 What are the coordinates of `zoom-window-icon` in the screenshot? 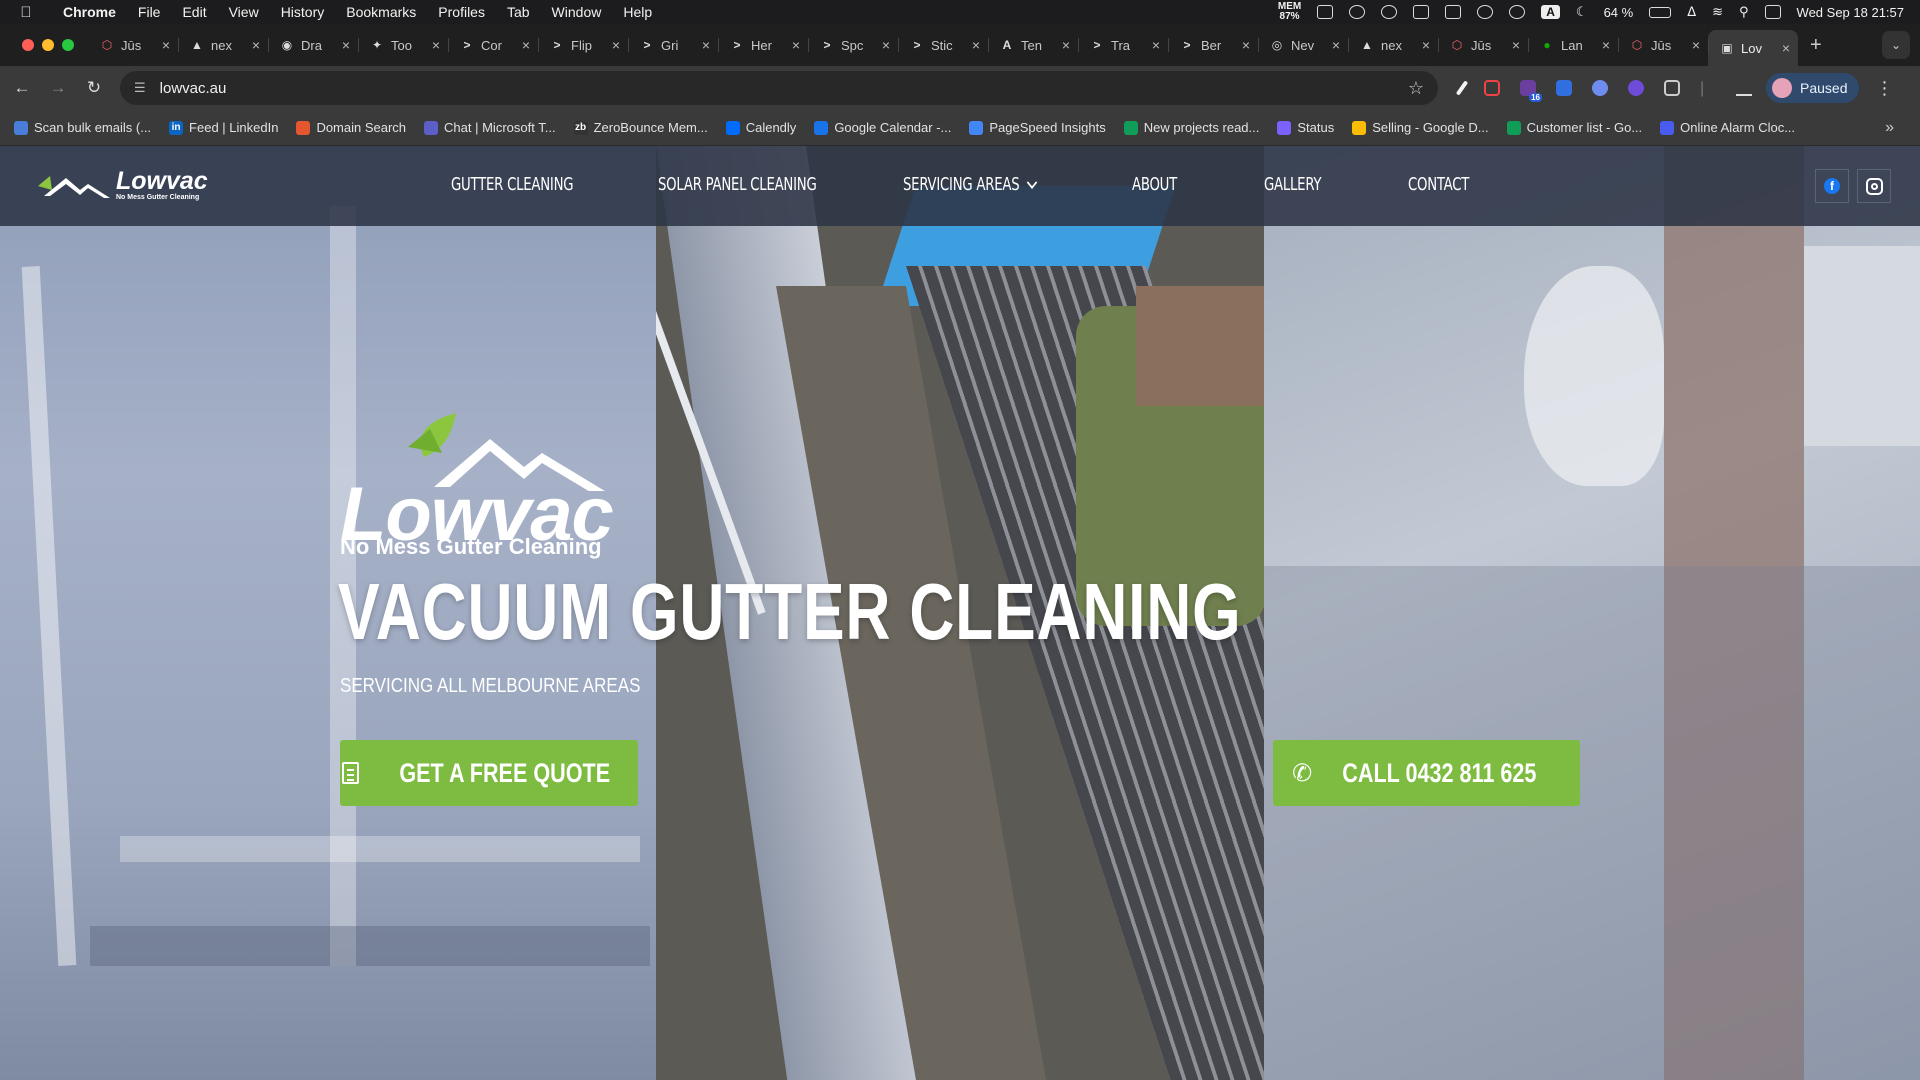 It's located at (68, 45).